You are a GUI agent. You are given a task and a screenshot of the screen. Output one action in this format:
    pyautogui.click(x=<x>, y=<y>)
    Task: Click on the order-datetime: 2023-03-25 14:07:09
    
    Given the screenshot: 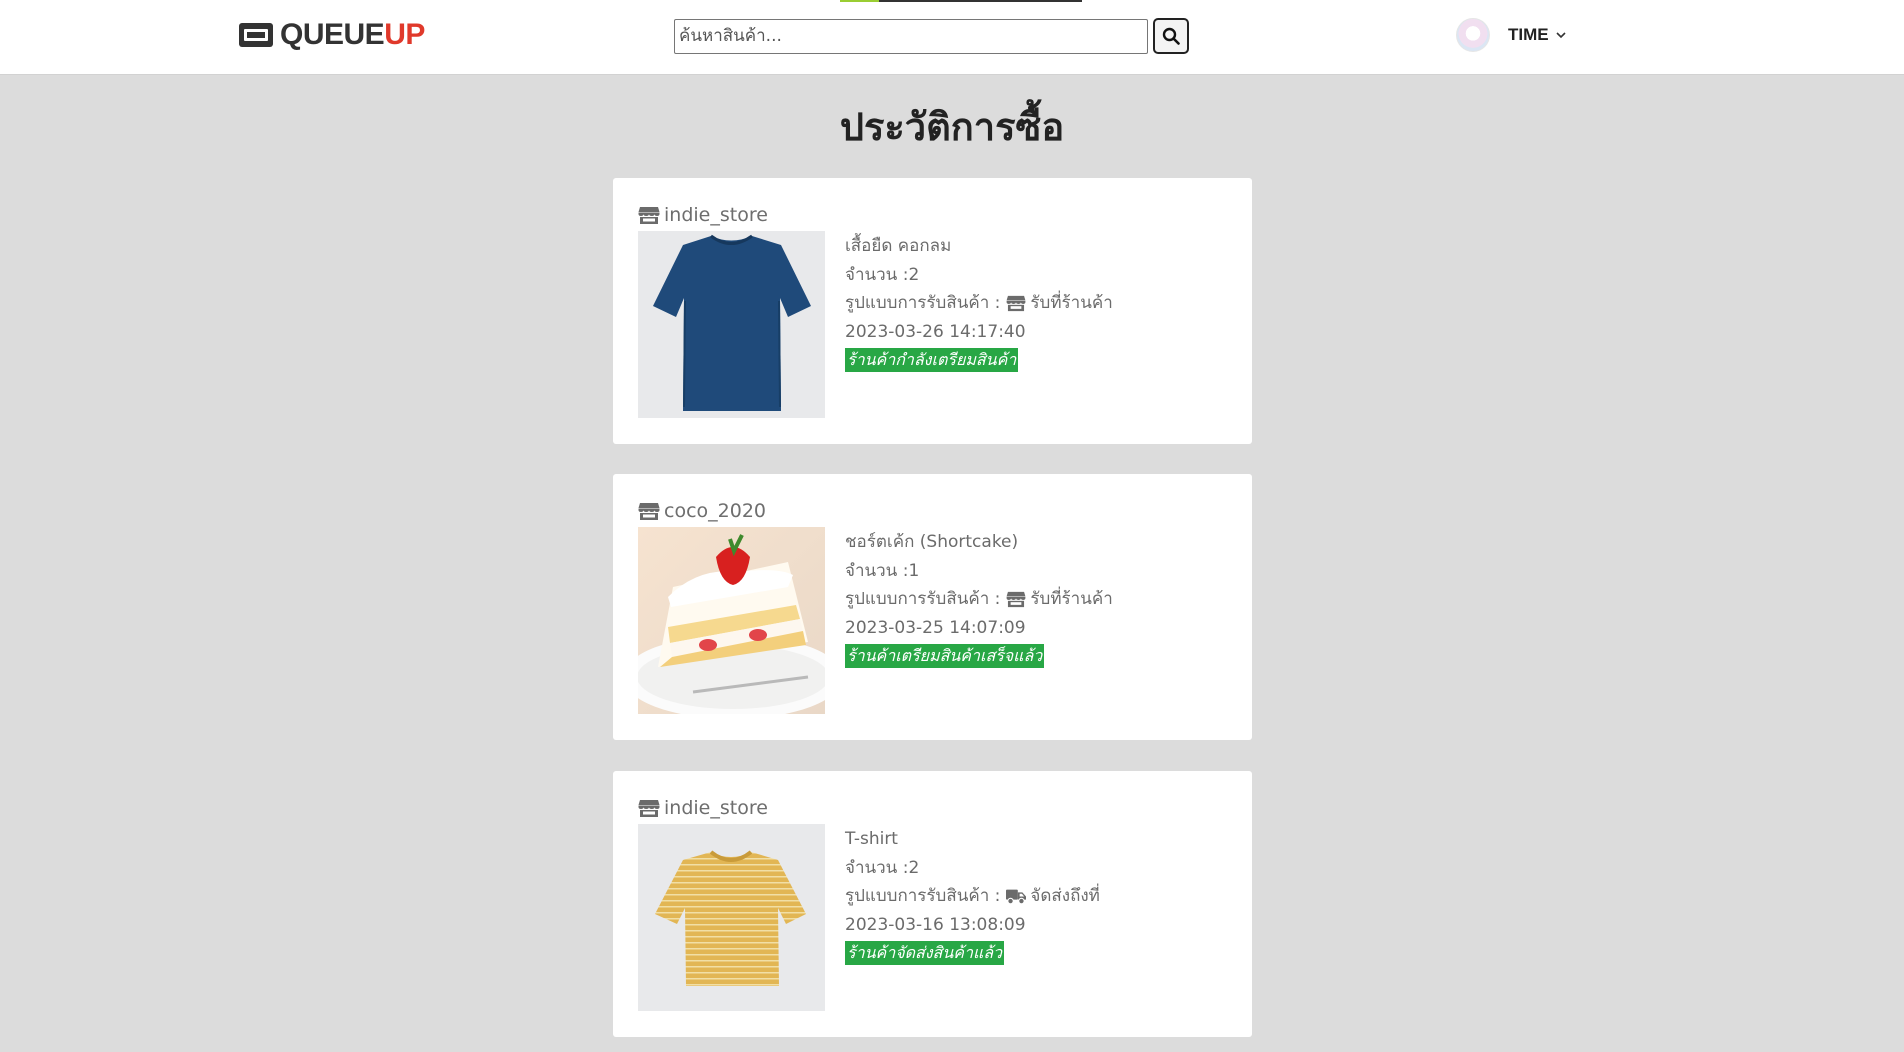 What is the action you would take?
    pyautogui.click(x=935, y=627)
    